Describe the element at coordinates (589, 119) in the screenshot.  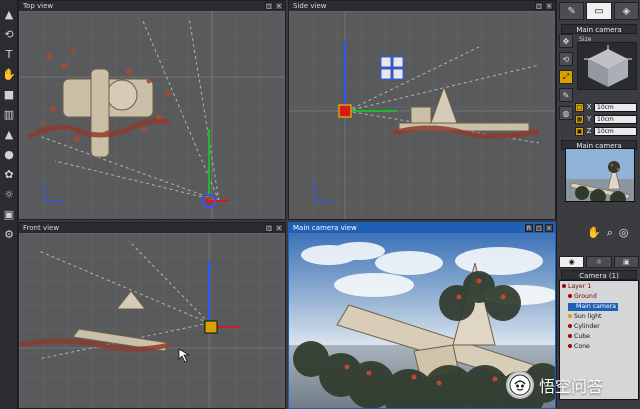
I see `axis-label: Y` at that location.